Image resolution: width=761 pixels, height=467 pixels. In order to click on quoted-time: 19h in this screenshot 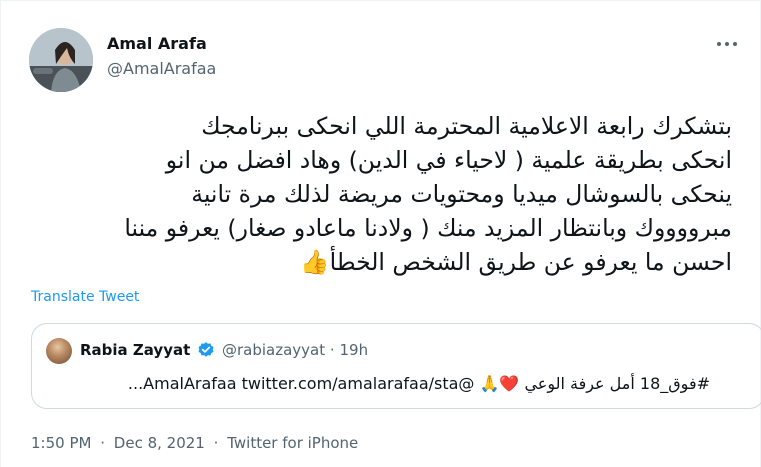, I will do `click(354, 350)`.